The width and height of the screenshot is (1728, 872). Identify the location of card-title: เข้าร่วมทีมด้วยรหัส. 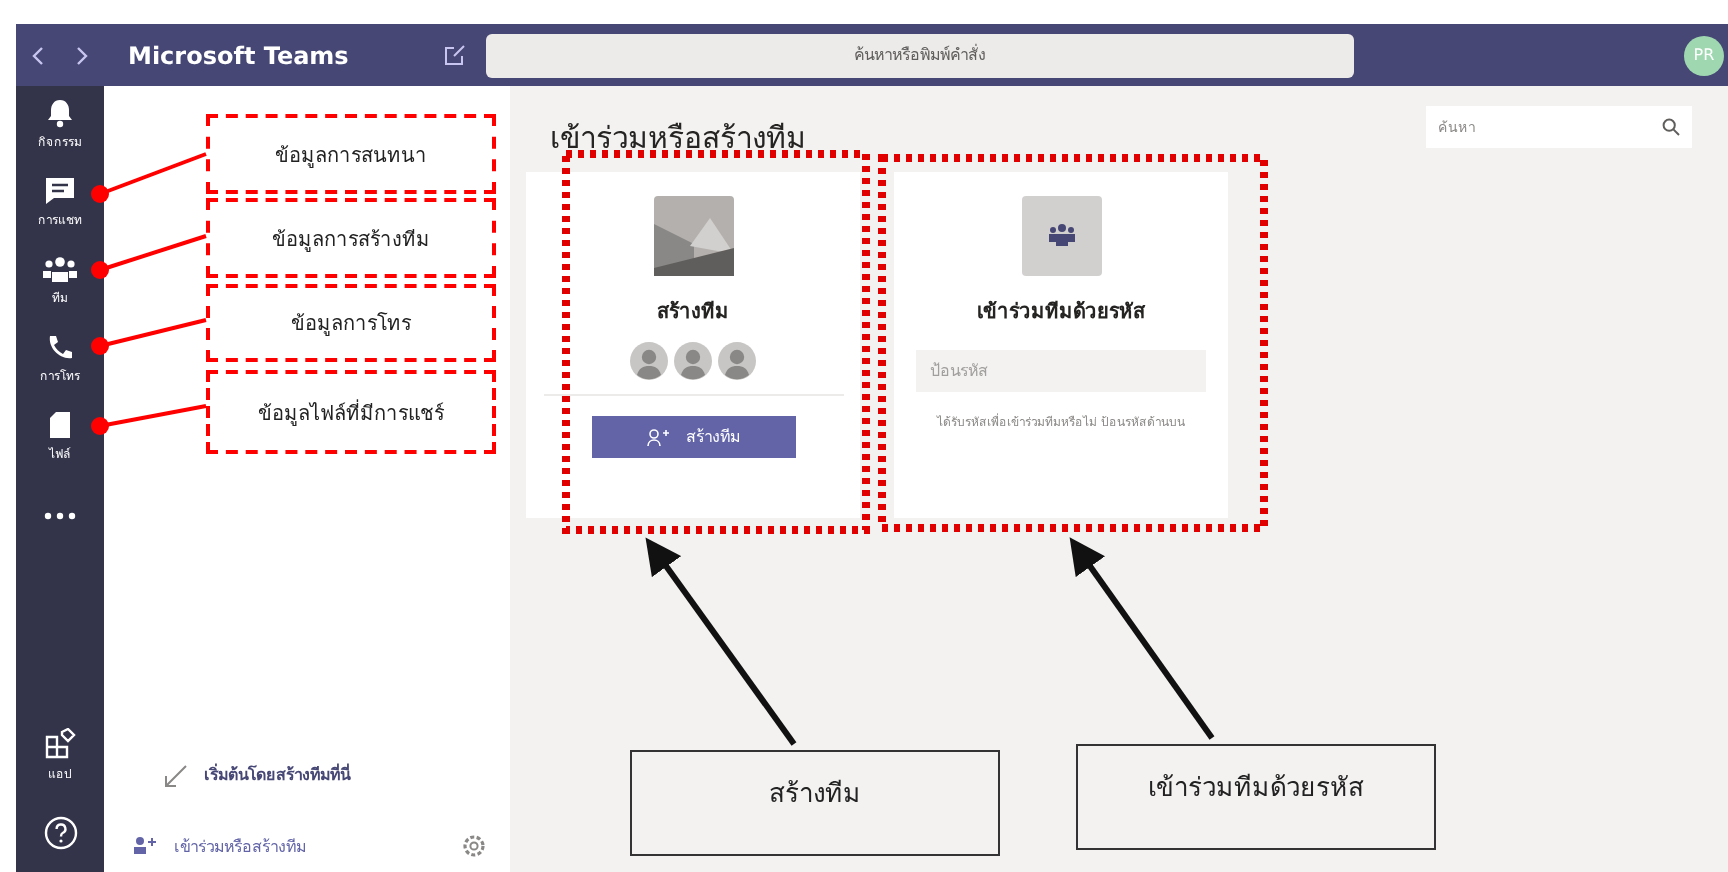
(1061, 312).